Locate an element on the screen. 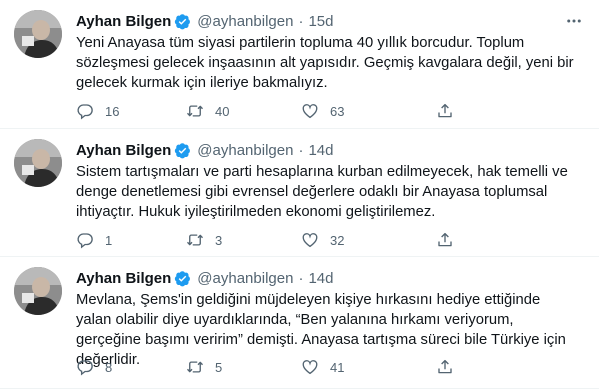 The image size is (599, 389). like-button: 32 is located at coordinates (368, 240).